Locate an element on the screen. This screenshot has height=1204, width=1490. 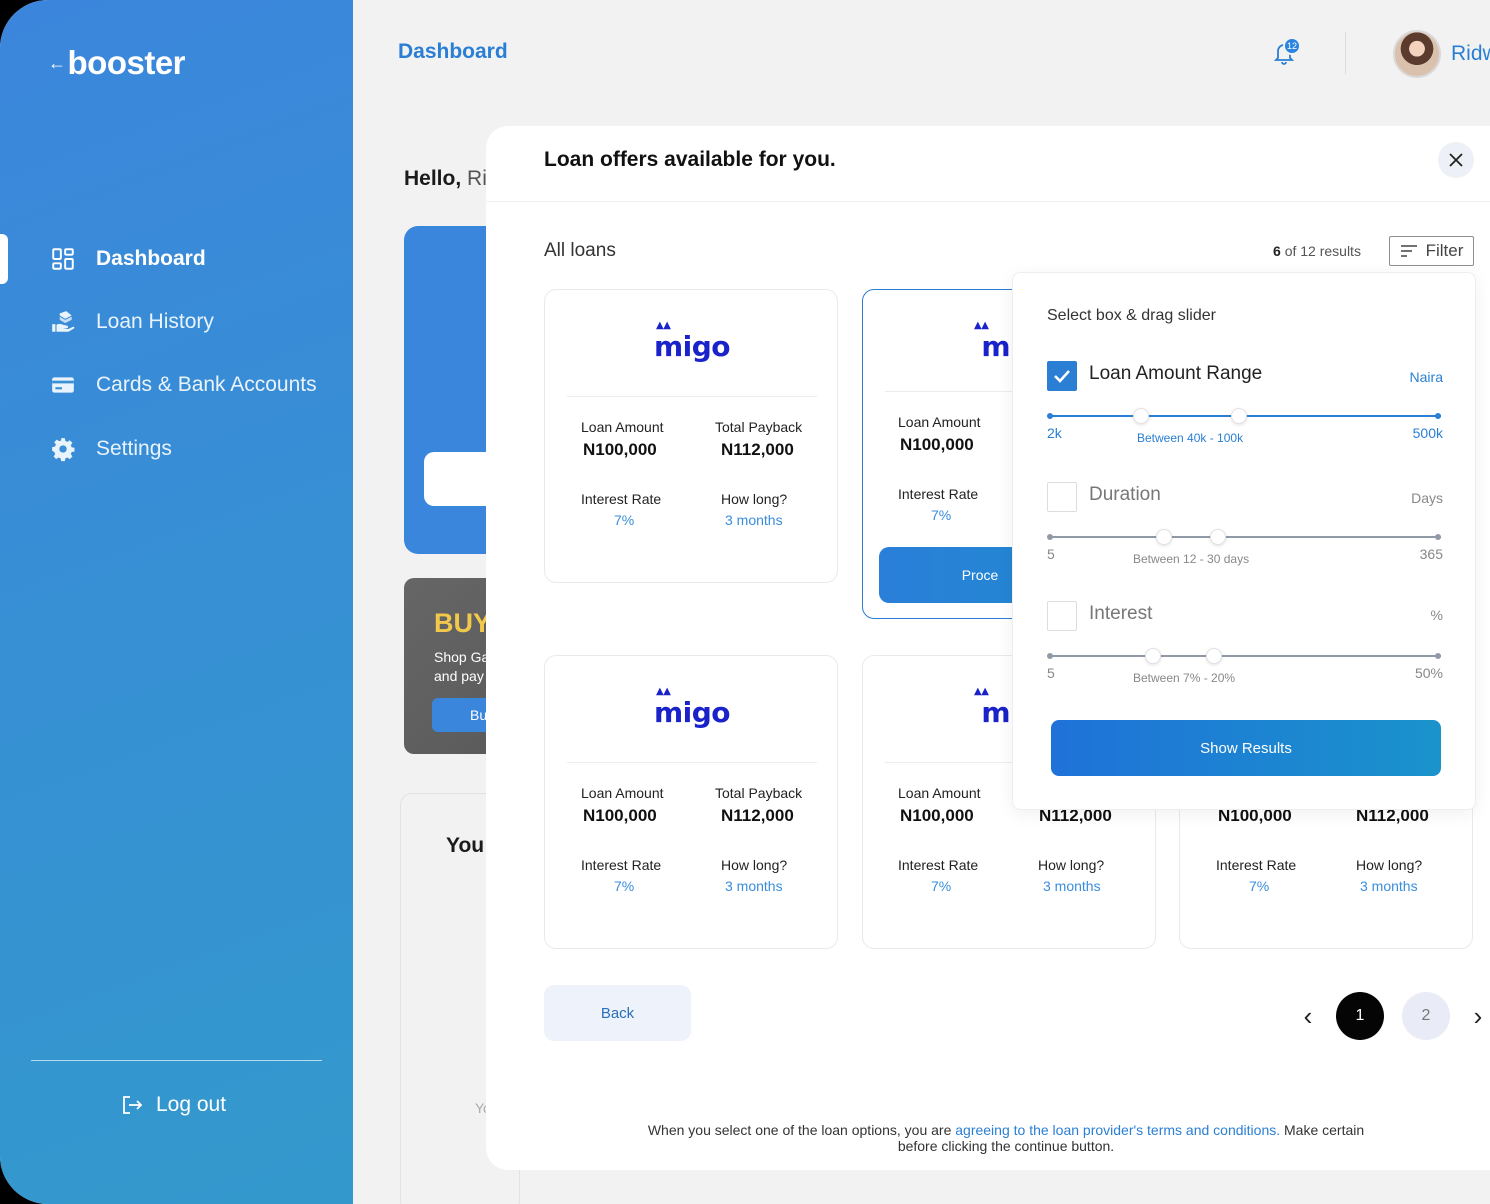
duration-slider-track is located at coordinates (1245, 537).